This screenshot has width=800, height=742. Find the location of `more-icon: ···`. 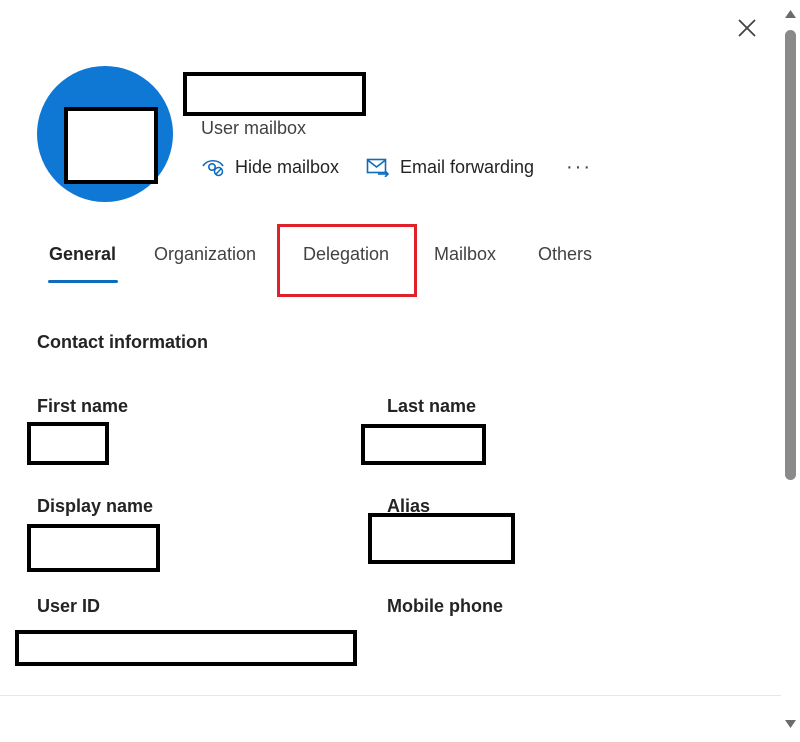

more-icon: ··· is located at coordinates (579, 166).